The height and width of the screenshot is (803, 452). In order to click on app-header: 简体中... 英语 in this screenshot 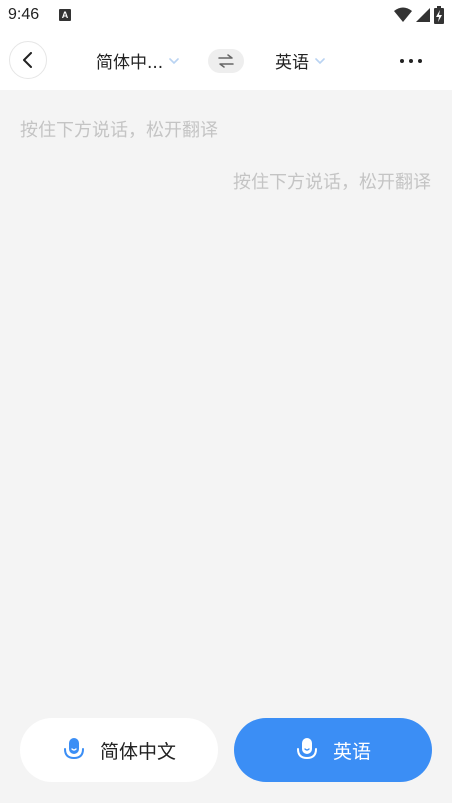, I will do `click(226, 61)`.